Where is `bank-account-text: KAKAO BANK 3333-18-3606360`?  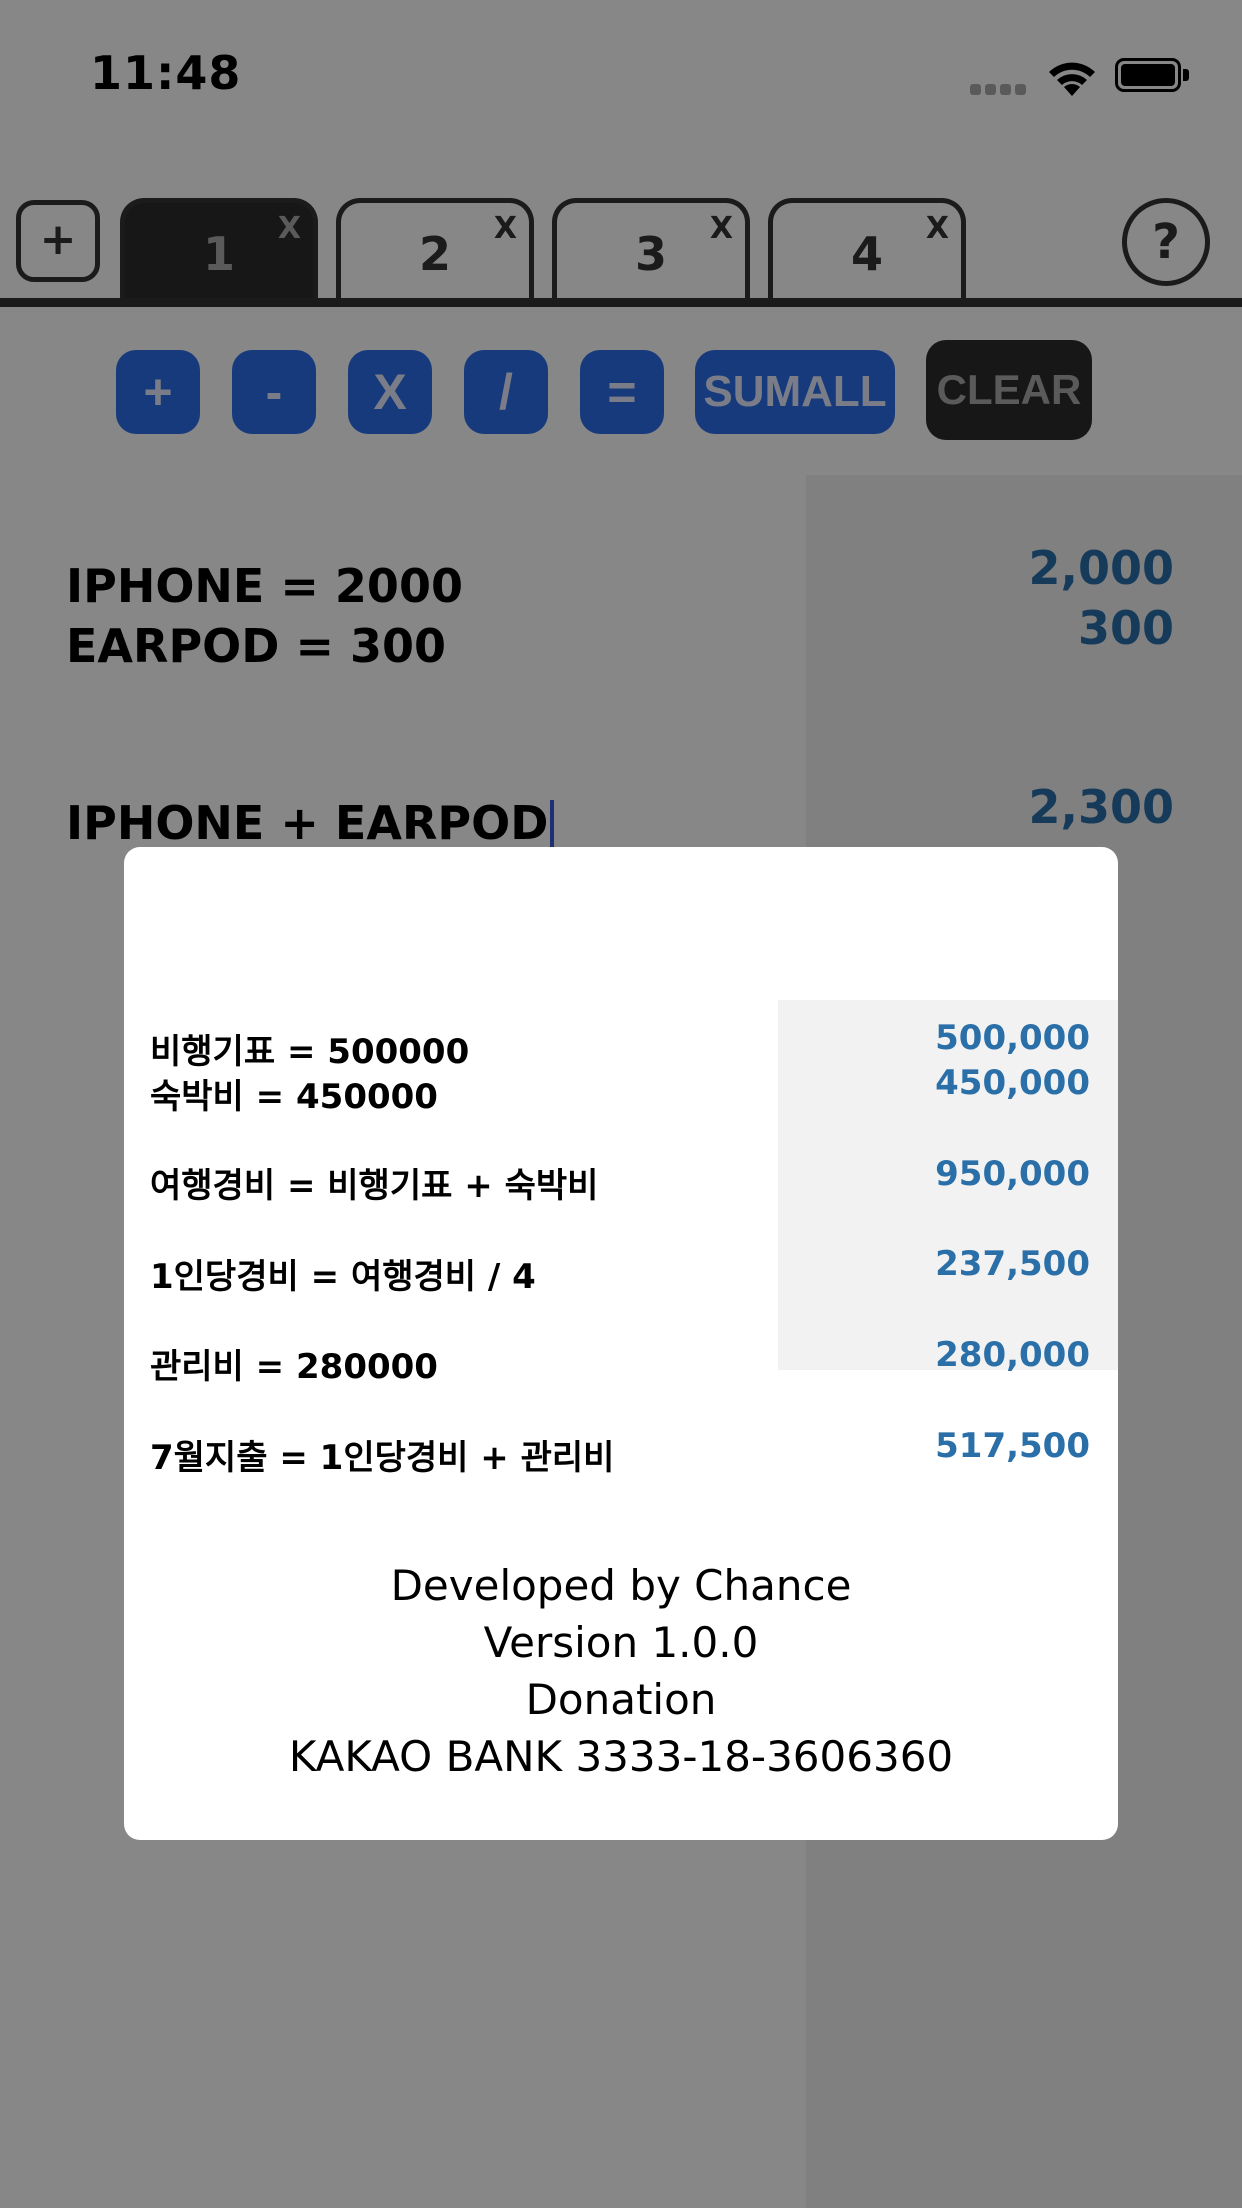
bank-account-text: KAKAO BANK 3333-18-3606360 is located at coordinates (621, 1756).